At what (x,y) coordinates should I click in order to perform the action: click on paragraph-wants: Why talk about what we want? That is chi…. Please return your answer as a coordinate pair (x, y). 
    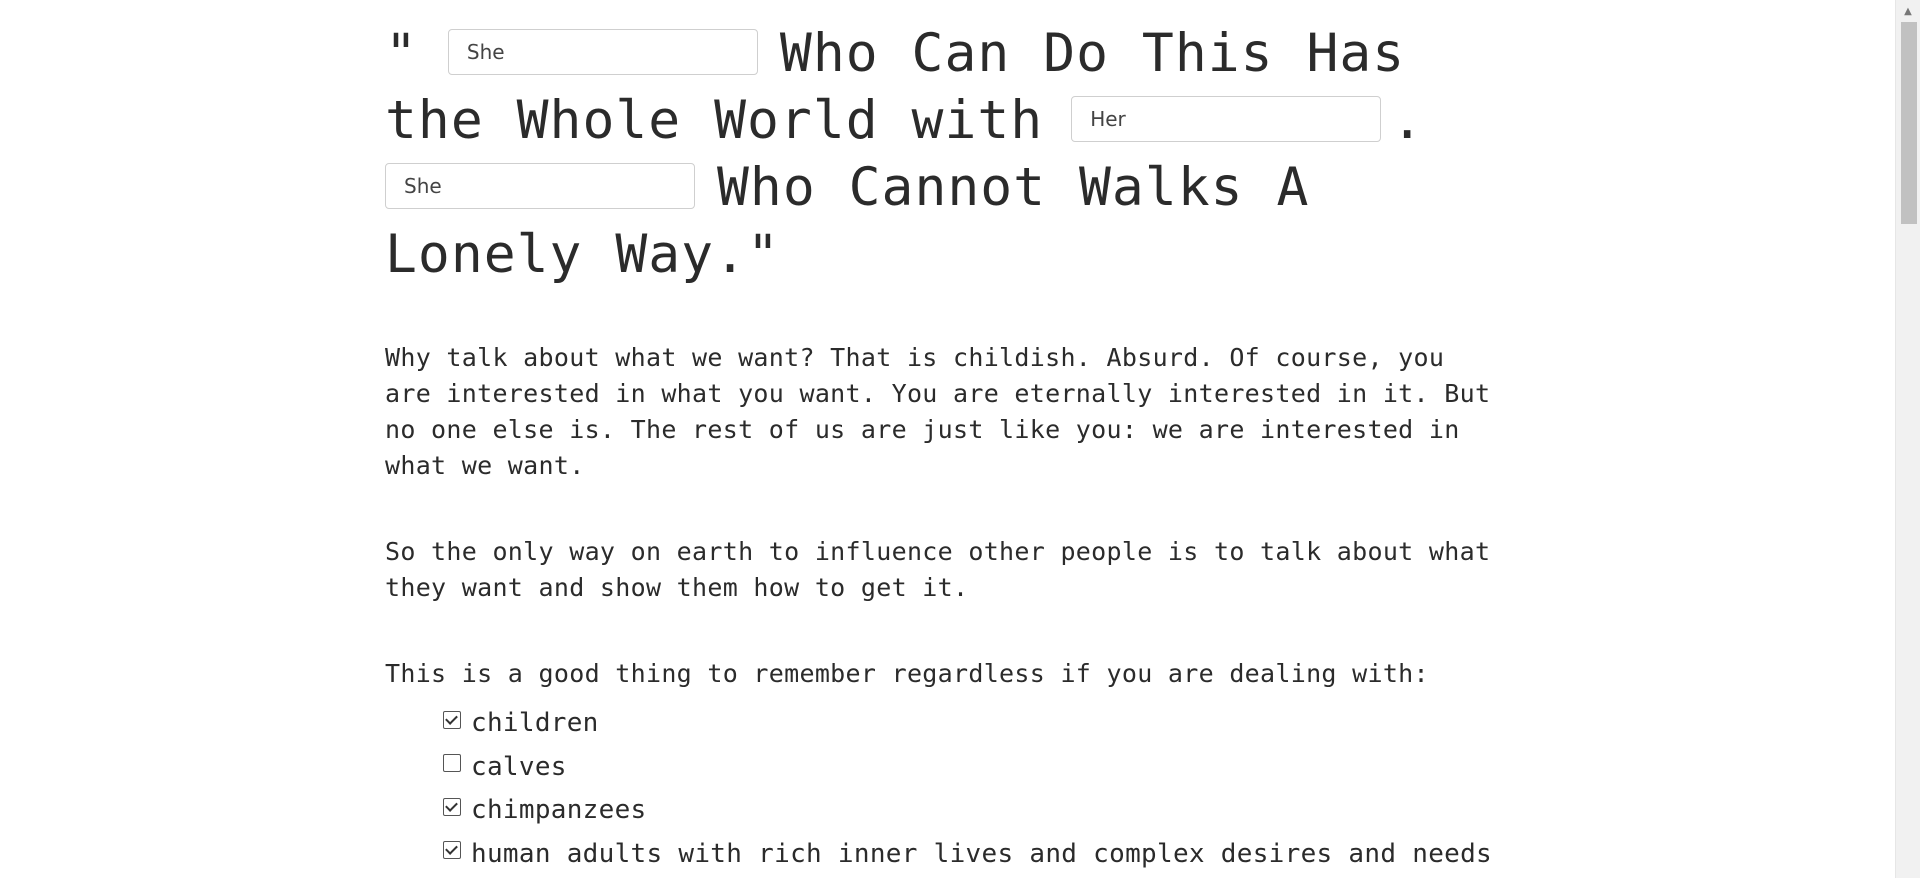
    Looking at the image, I should click on (938, 411).